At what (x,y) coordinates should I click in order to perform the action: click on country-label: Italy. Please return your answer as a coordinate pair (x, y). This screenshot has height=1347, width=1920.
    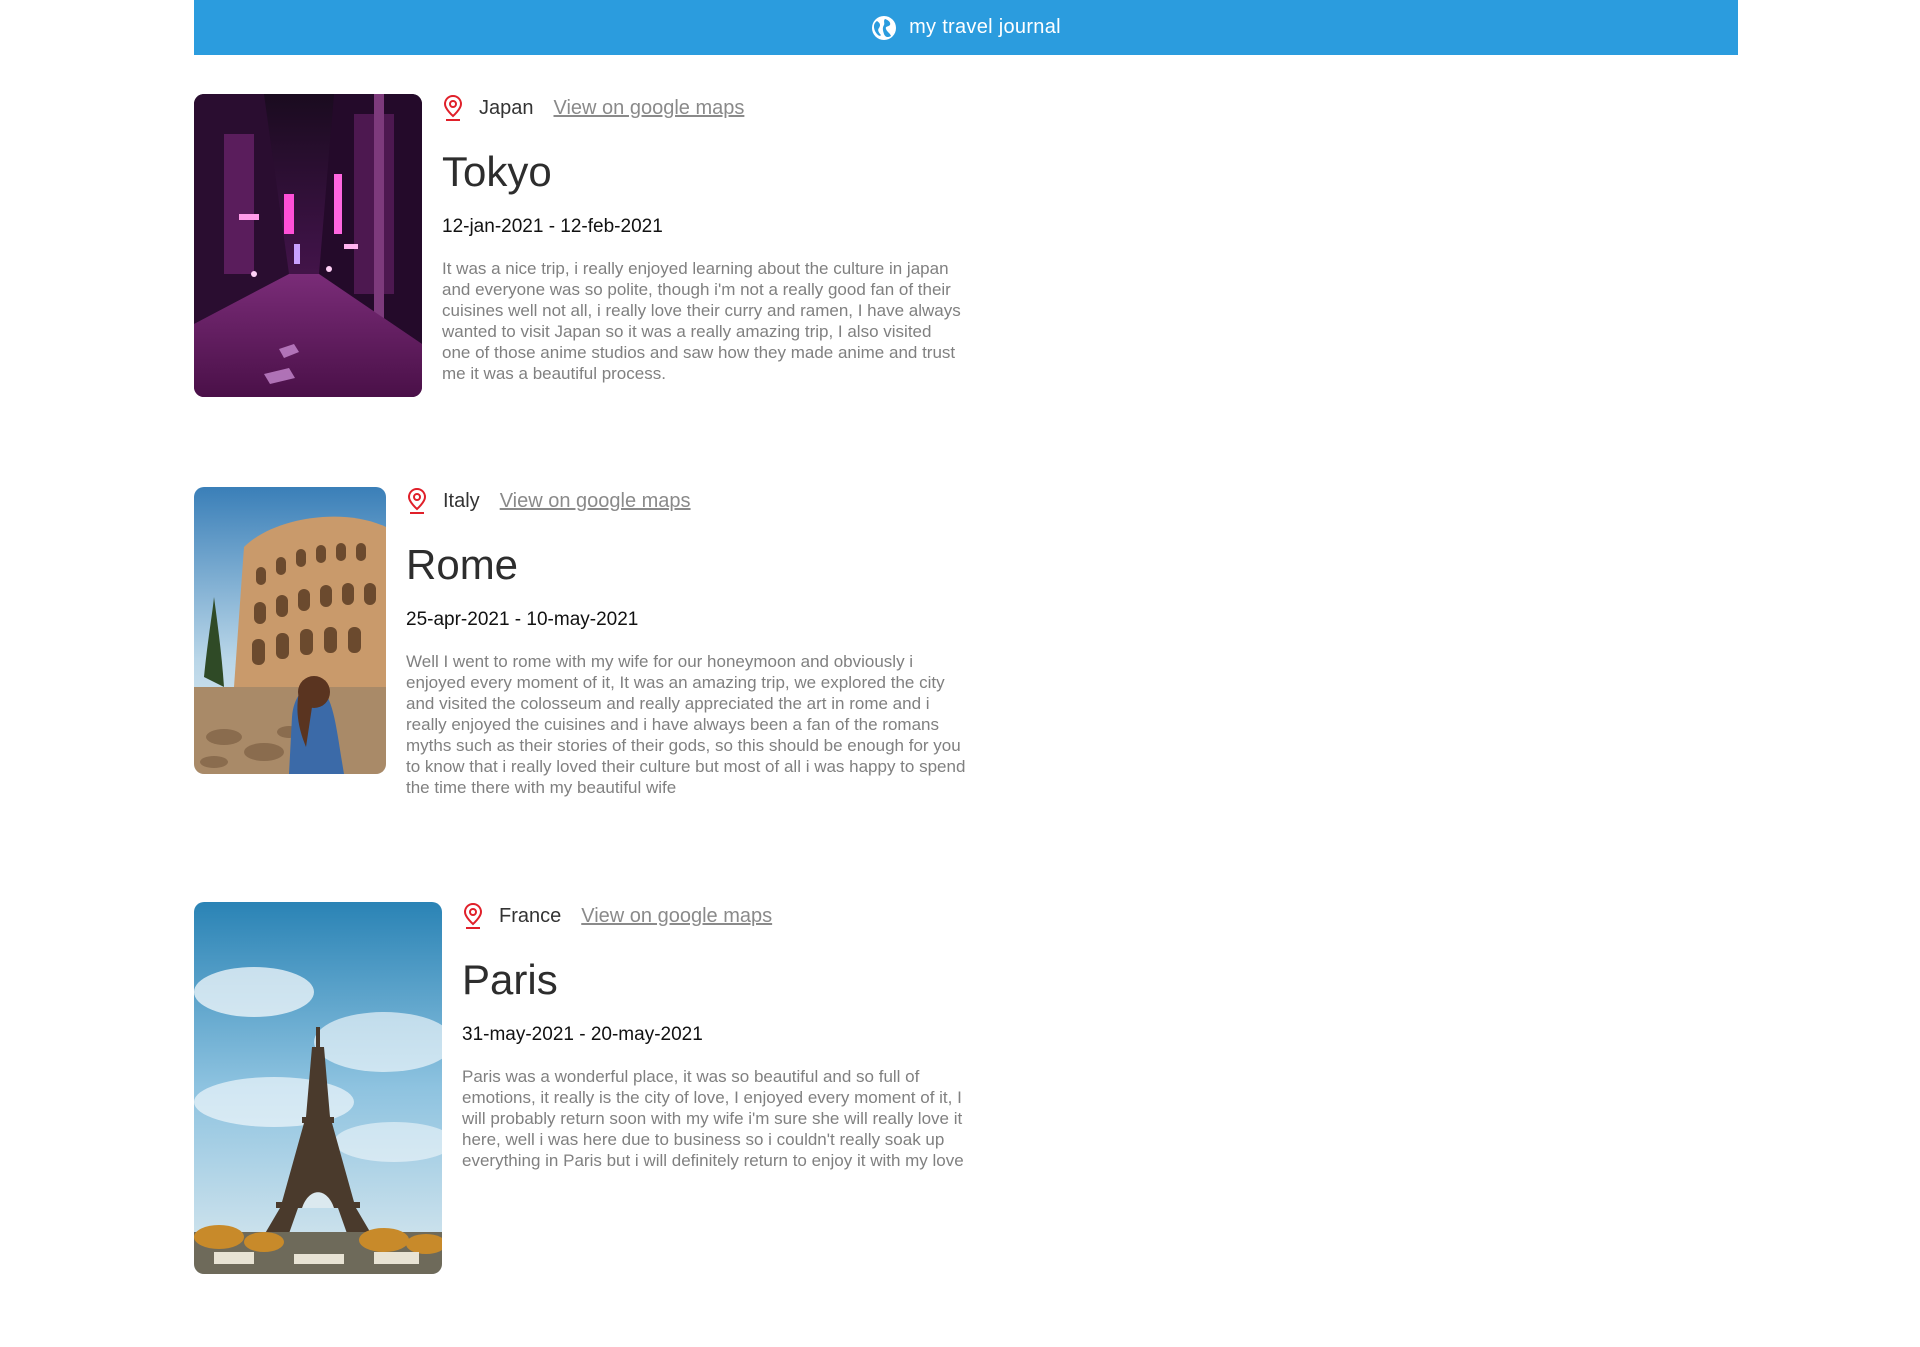
    Looking at the image, I should click on (461, 500).